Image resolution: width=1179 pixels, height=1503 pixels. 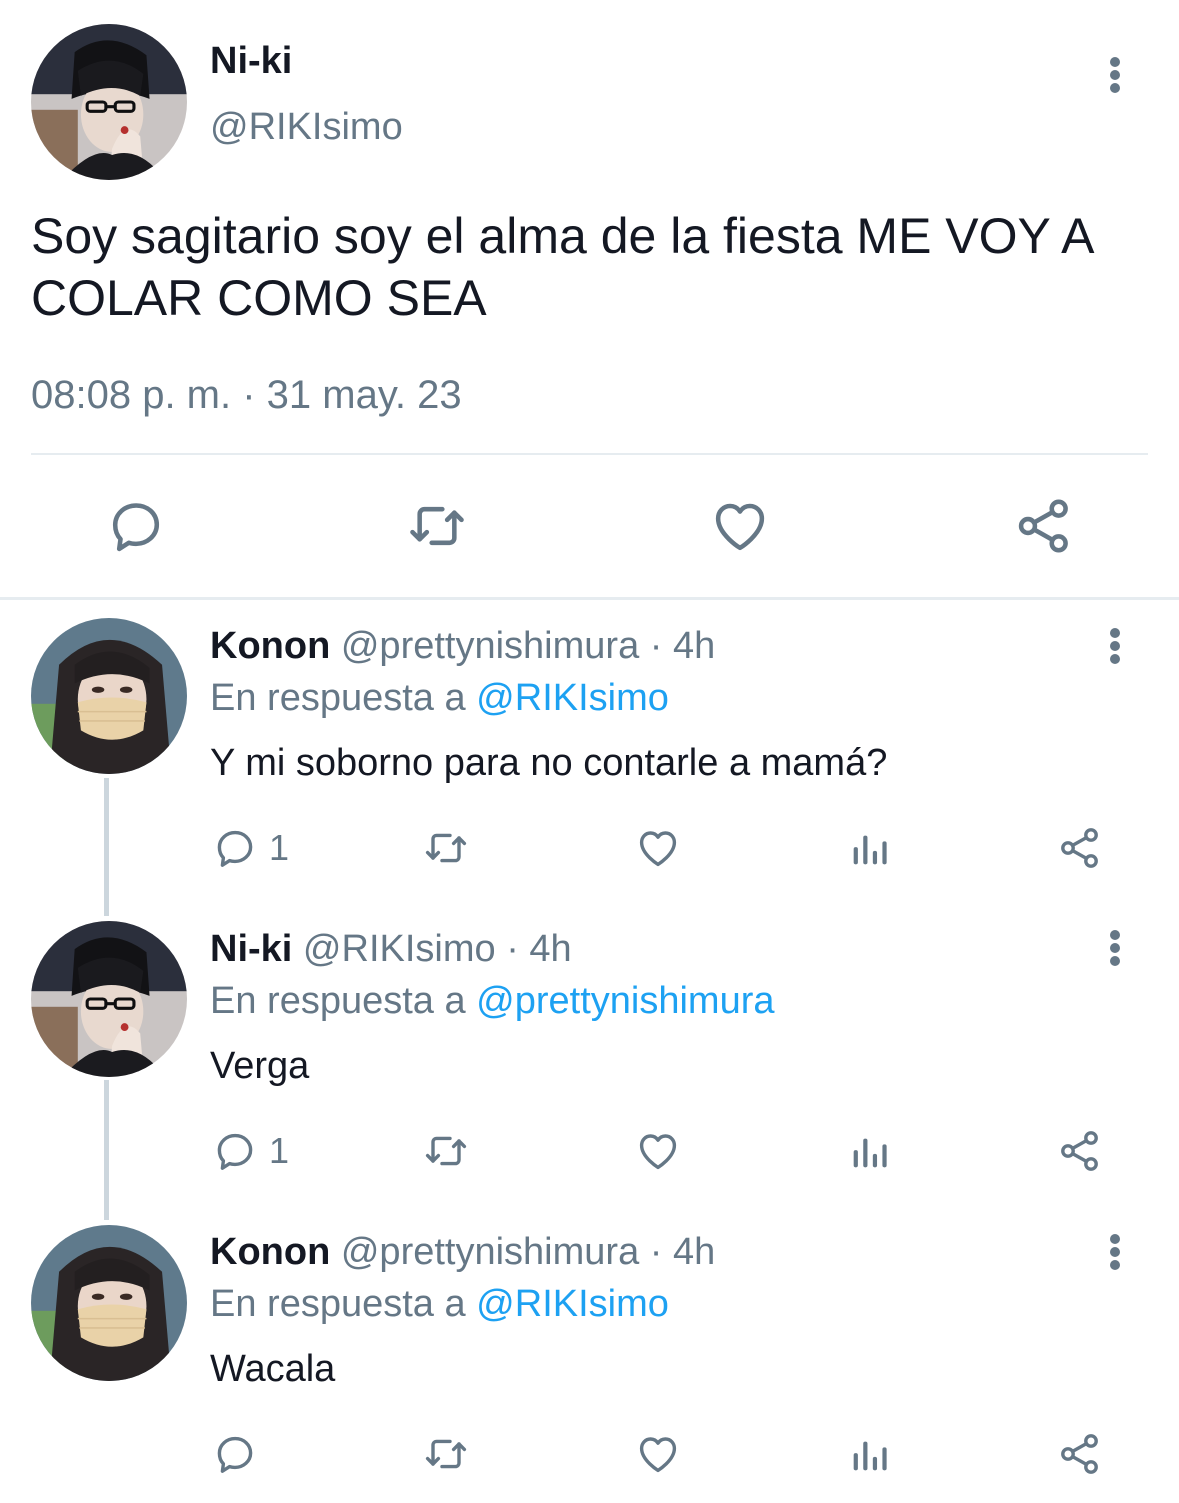 I want to click on reply-header: Ni-ki @RIKIsimo · 4h, so click(x=391, y=949).